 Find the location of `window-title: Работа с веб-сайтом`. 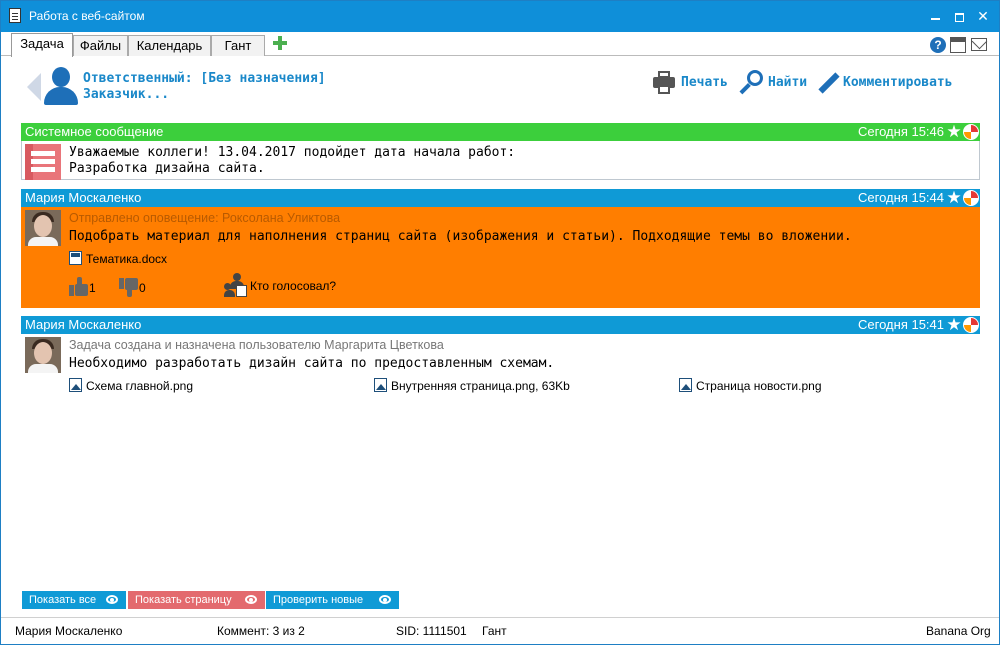

window-title: Работа с веб-сайтом is located at coordinates (87, 16).